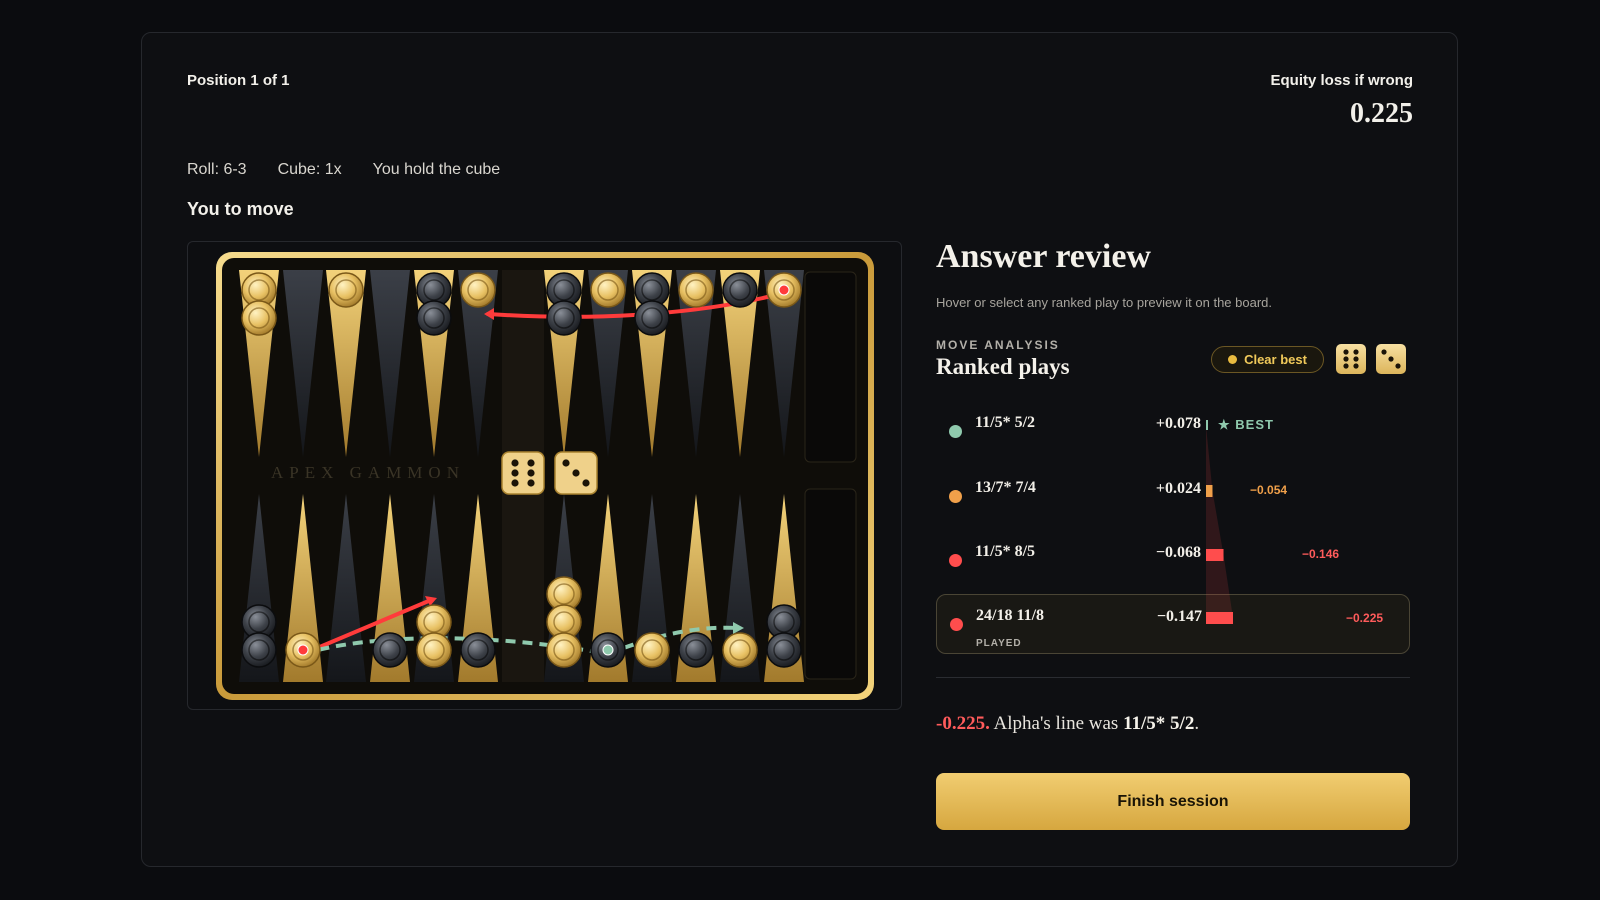 The image size is (1600, 900). What do you see at coordinates (608, 650) in the screenshot?
I see `best-origin-marker` at bounding box center [608, 650].